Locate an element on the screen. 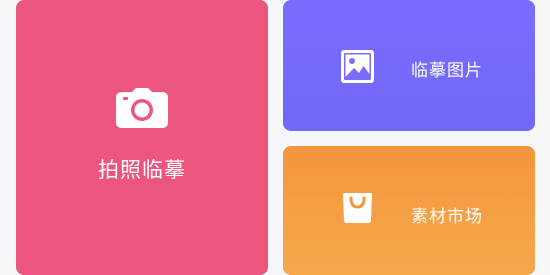 Image resolution: width=550 pixels, height=275 pixels. photo-copy-label: 拍照临摹 is located at coordinates (142, 170).